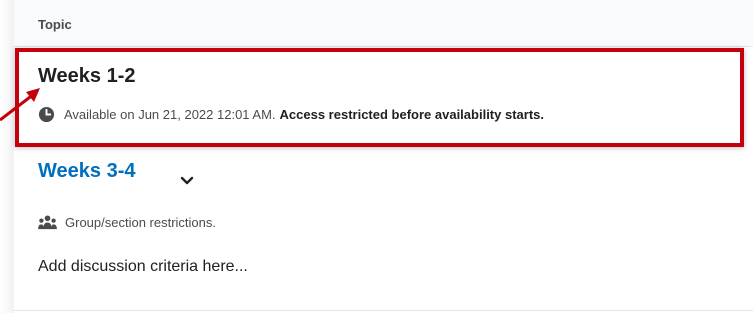  What do you see at coordinates (20, 105) in the screenshot?
I see `annotation-arrow` at bounding box center [20, 105].